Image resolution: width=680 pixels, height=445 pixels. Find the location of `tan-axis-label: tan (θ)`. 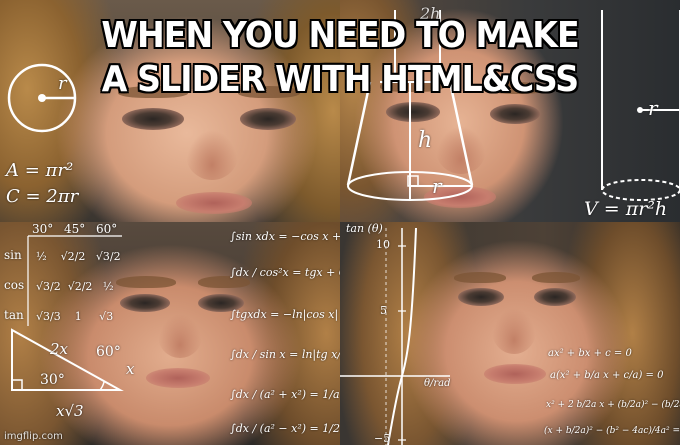

tan-axis-label: tan (θ) is located at coordinates (364, 228).